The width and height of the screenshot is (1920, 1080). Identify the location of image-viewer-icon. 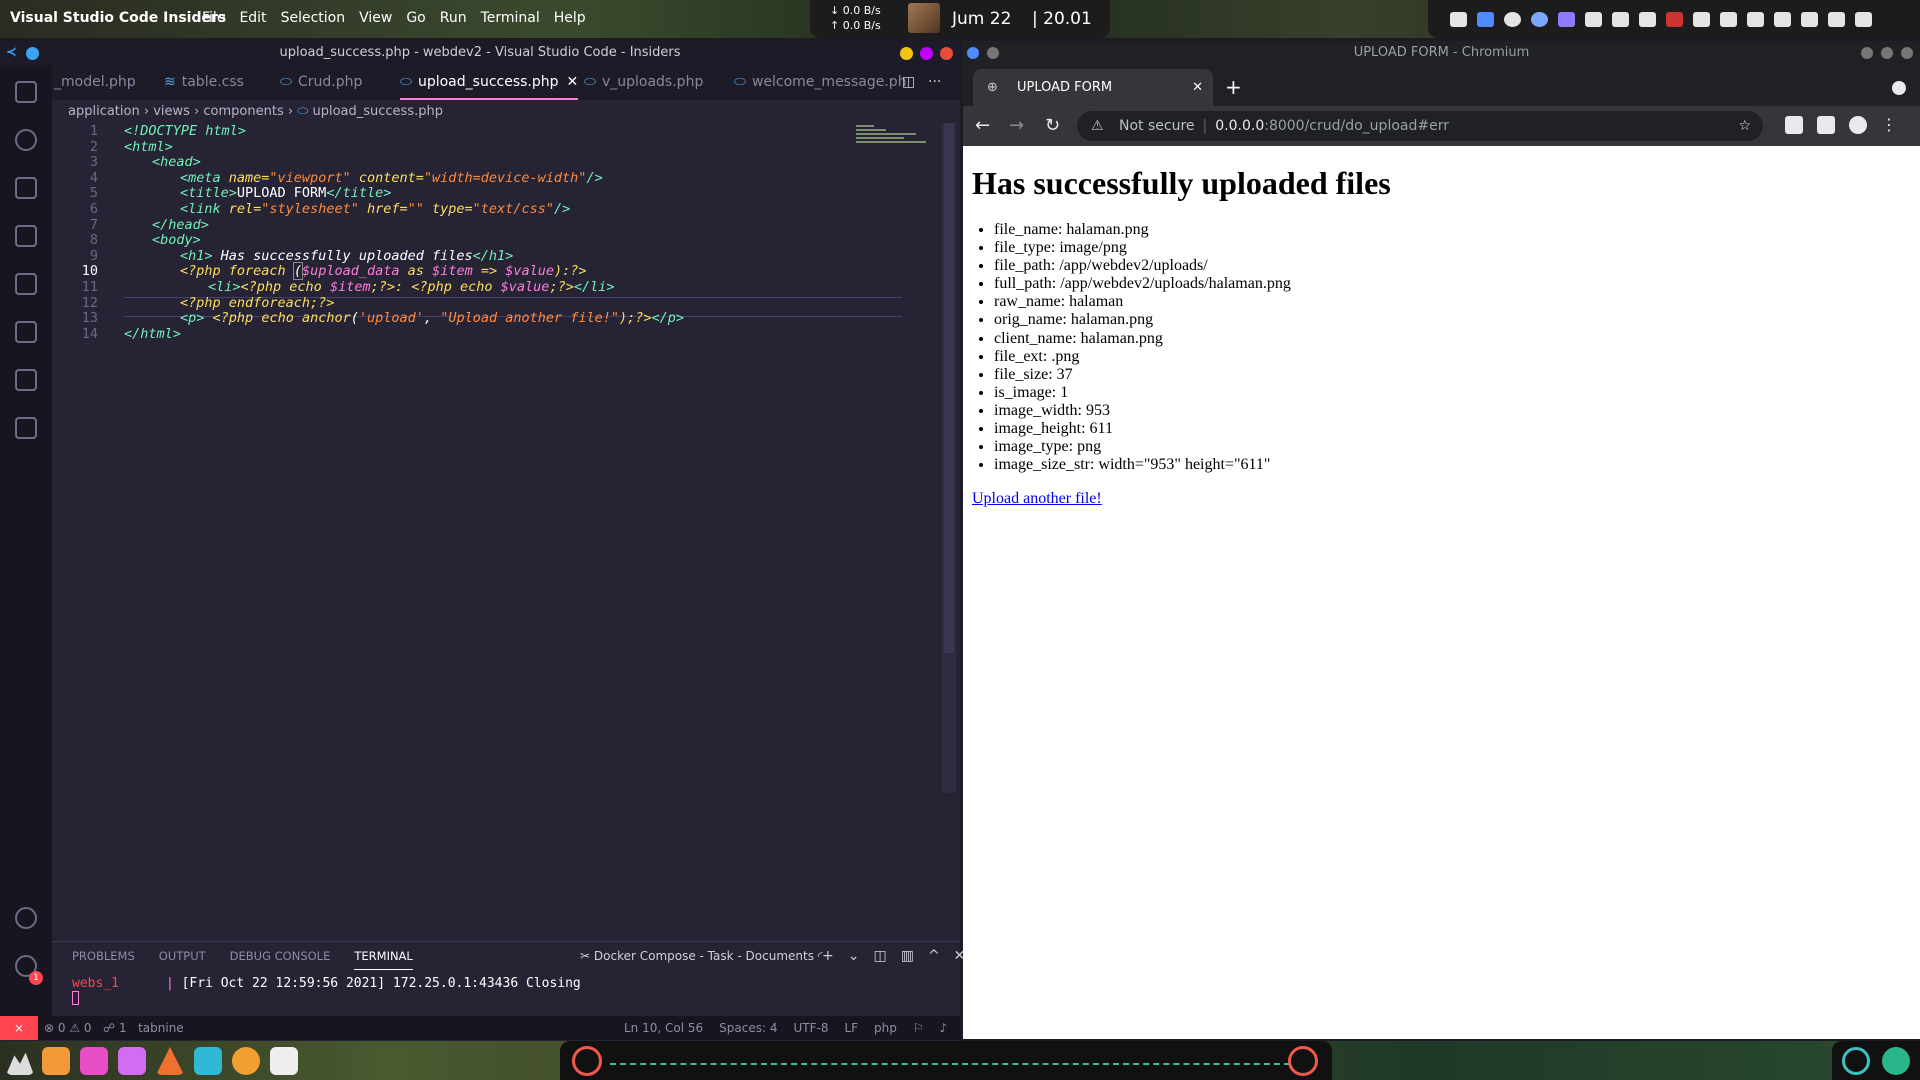
(132, 1061).